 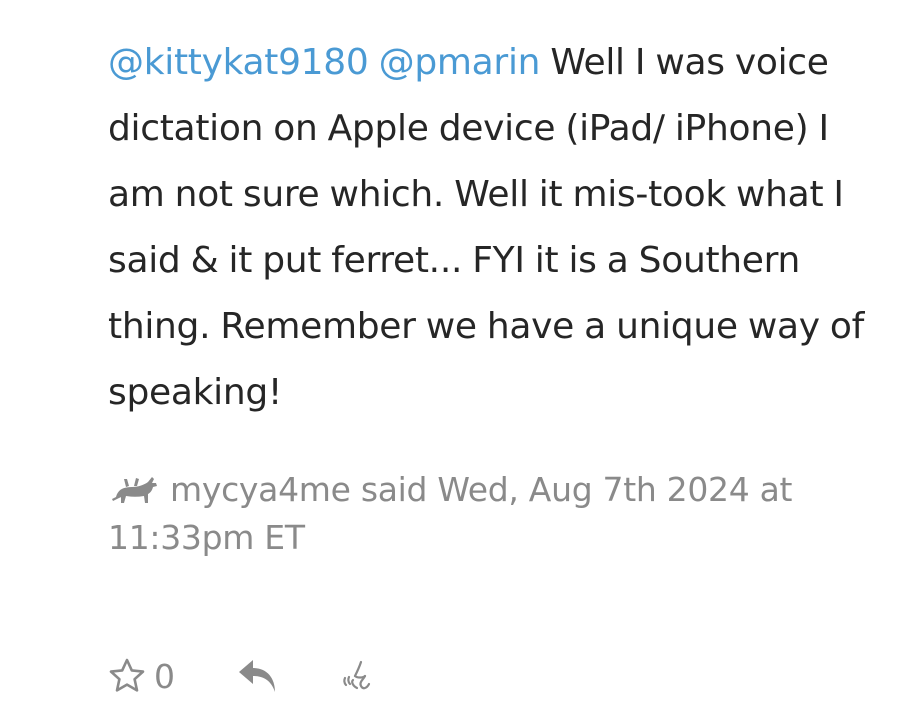 I want to click on mention-link: @pmarin, so click(x=460, y=62).